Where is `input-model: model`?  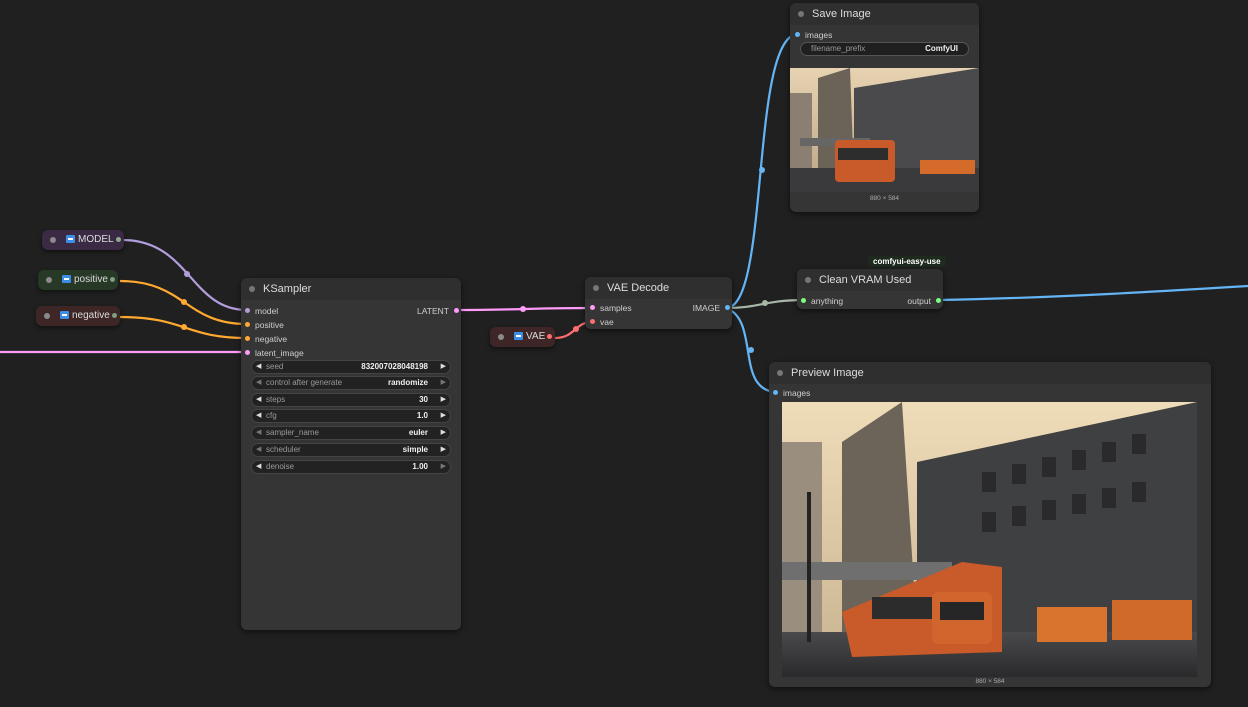 input-model: model is located at coordinates (261, 311).